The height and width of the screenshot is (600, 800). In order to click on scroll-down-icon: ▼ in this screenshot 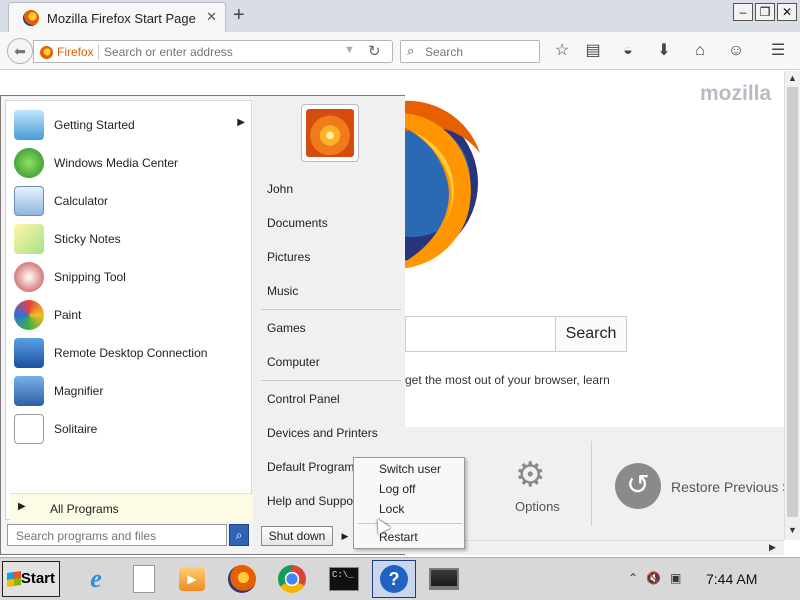, I will do `click(792, 530)`.